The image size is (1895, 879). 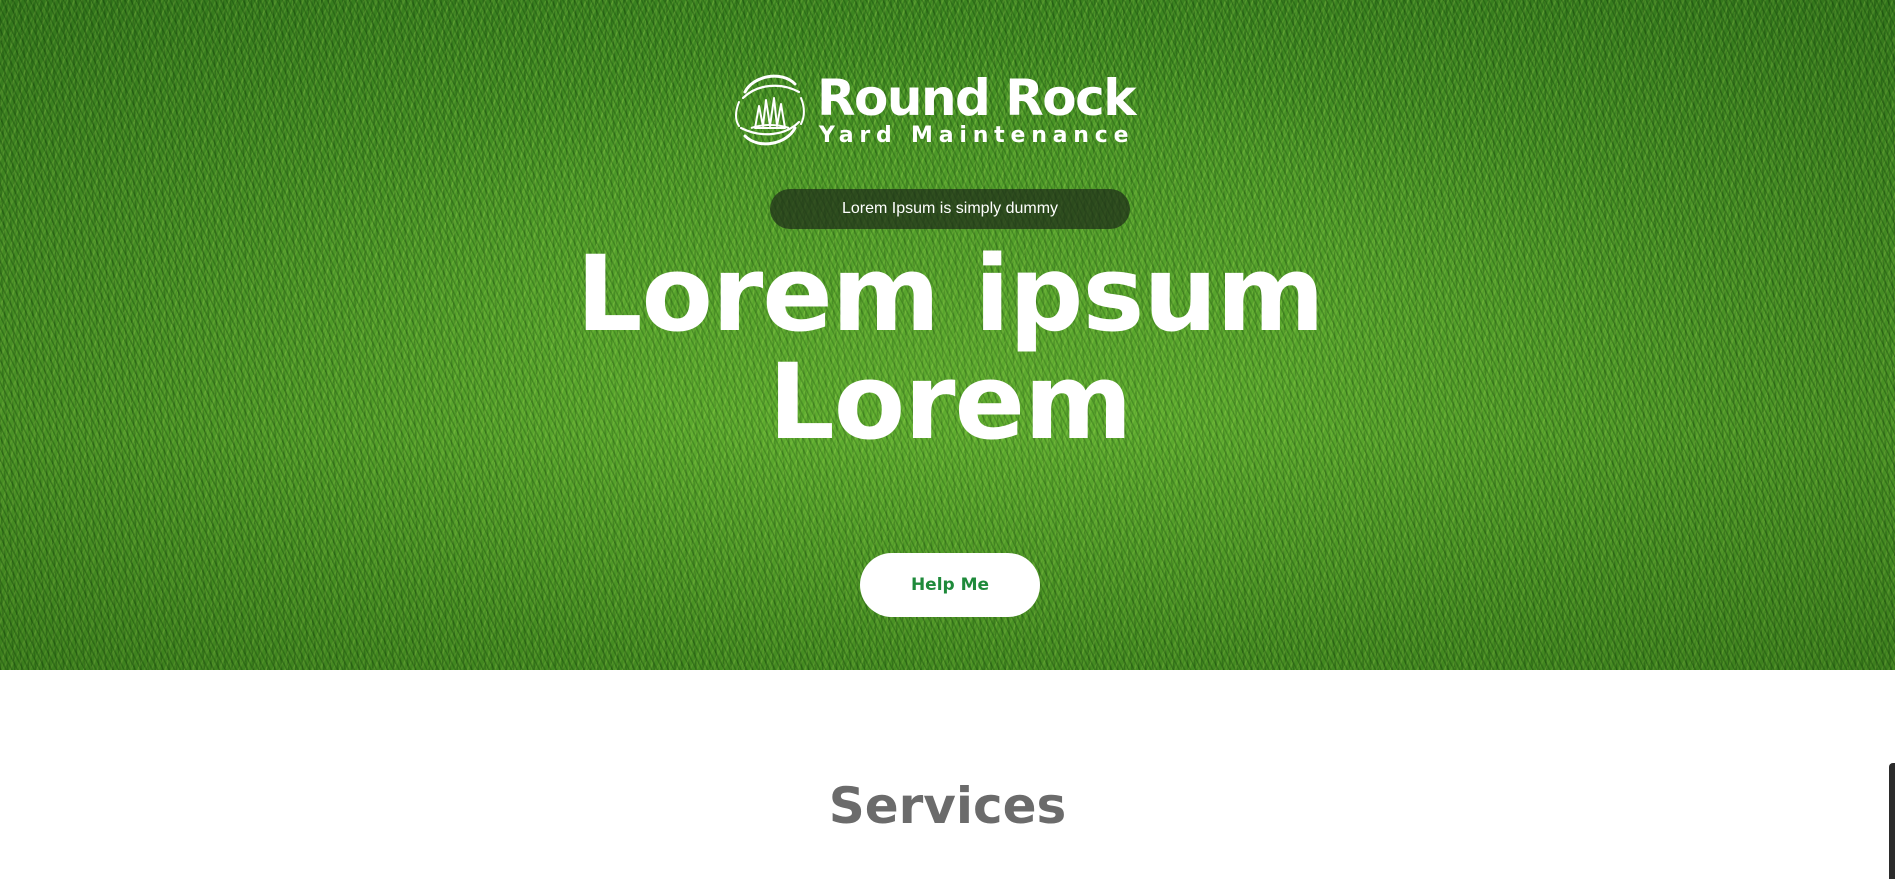 I want to click on services-heading: Services, so click(x=947, y=806).